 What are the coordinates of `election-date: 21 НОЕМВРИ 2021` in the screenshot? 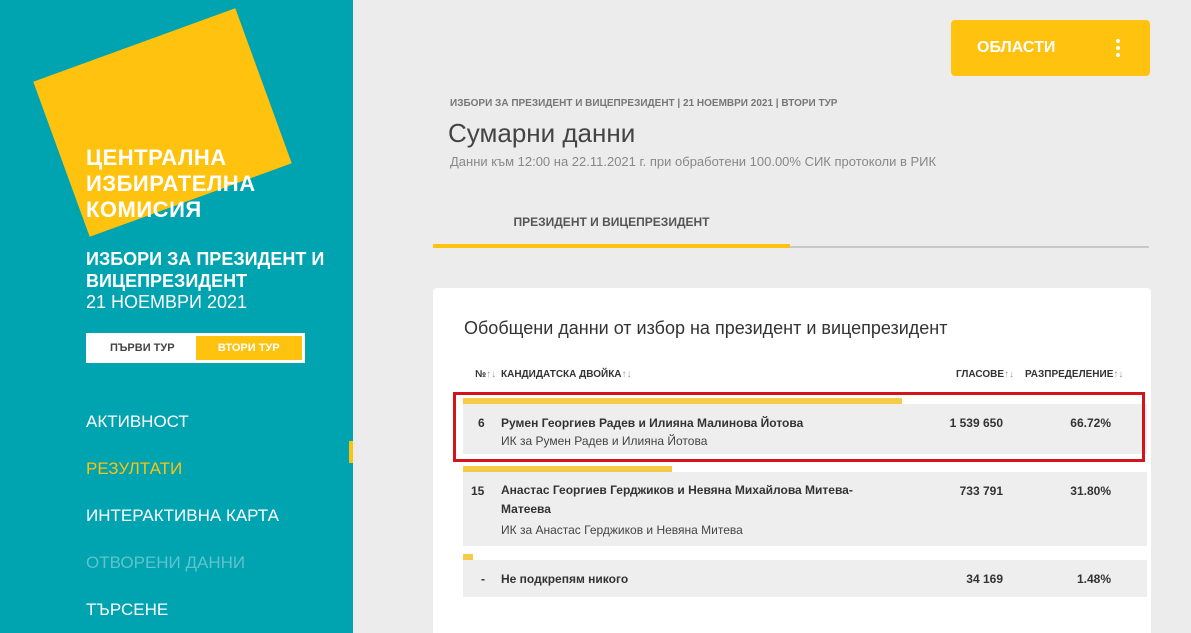 It's located at (167, 302).